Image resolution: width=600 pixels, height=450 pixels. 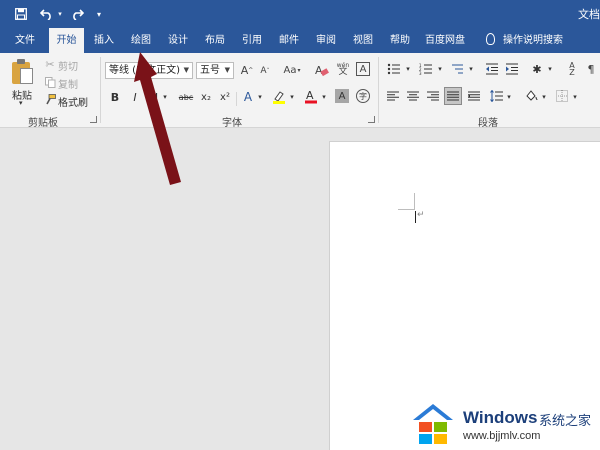 What do you see at coordinates (154, 97) in the screenshot?
I see `underline-button: U` at bounding box center [154, 97].